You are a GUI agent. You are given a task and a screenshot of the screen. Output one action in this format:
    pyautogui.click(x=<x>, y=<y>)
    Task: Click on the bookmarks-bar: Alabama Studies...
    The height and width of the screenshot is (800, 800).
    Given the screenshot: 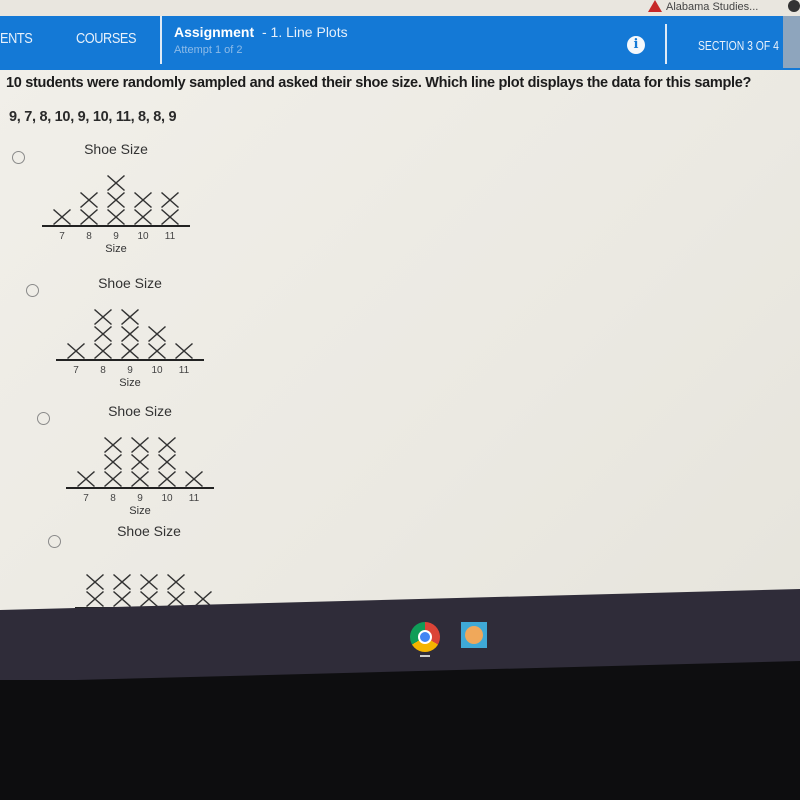 What is the action you would take?
    pyautogui.click(x=400, y=8)
    